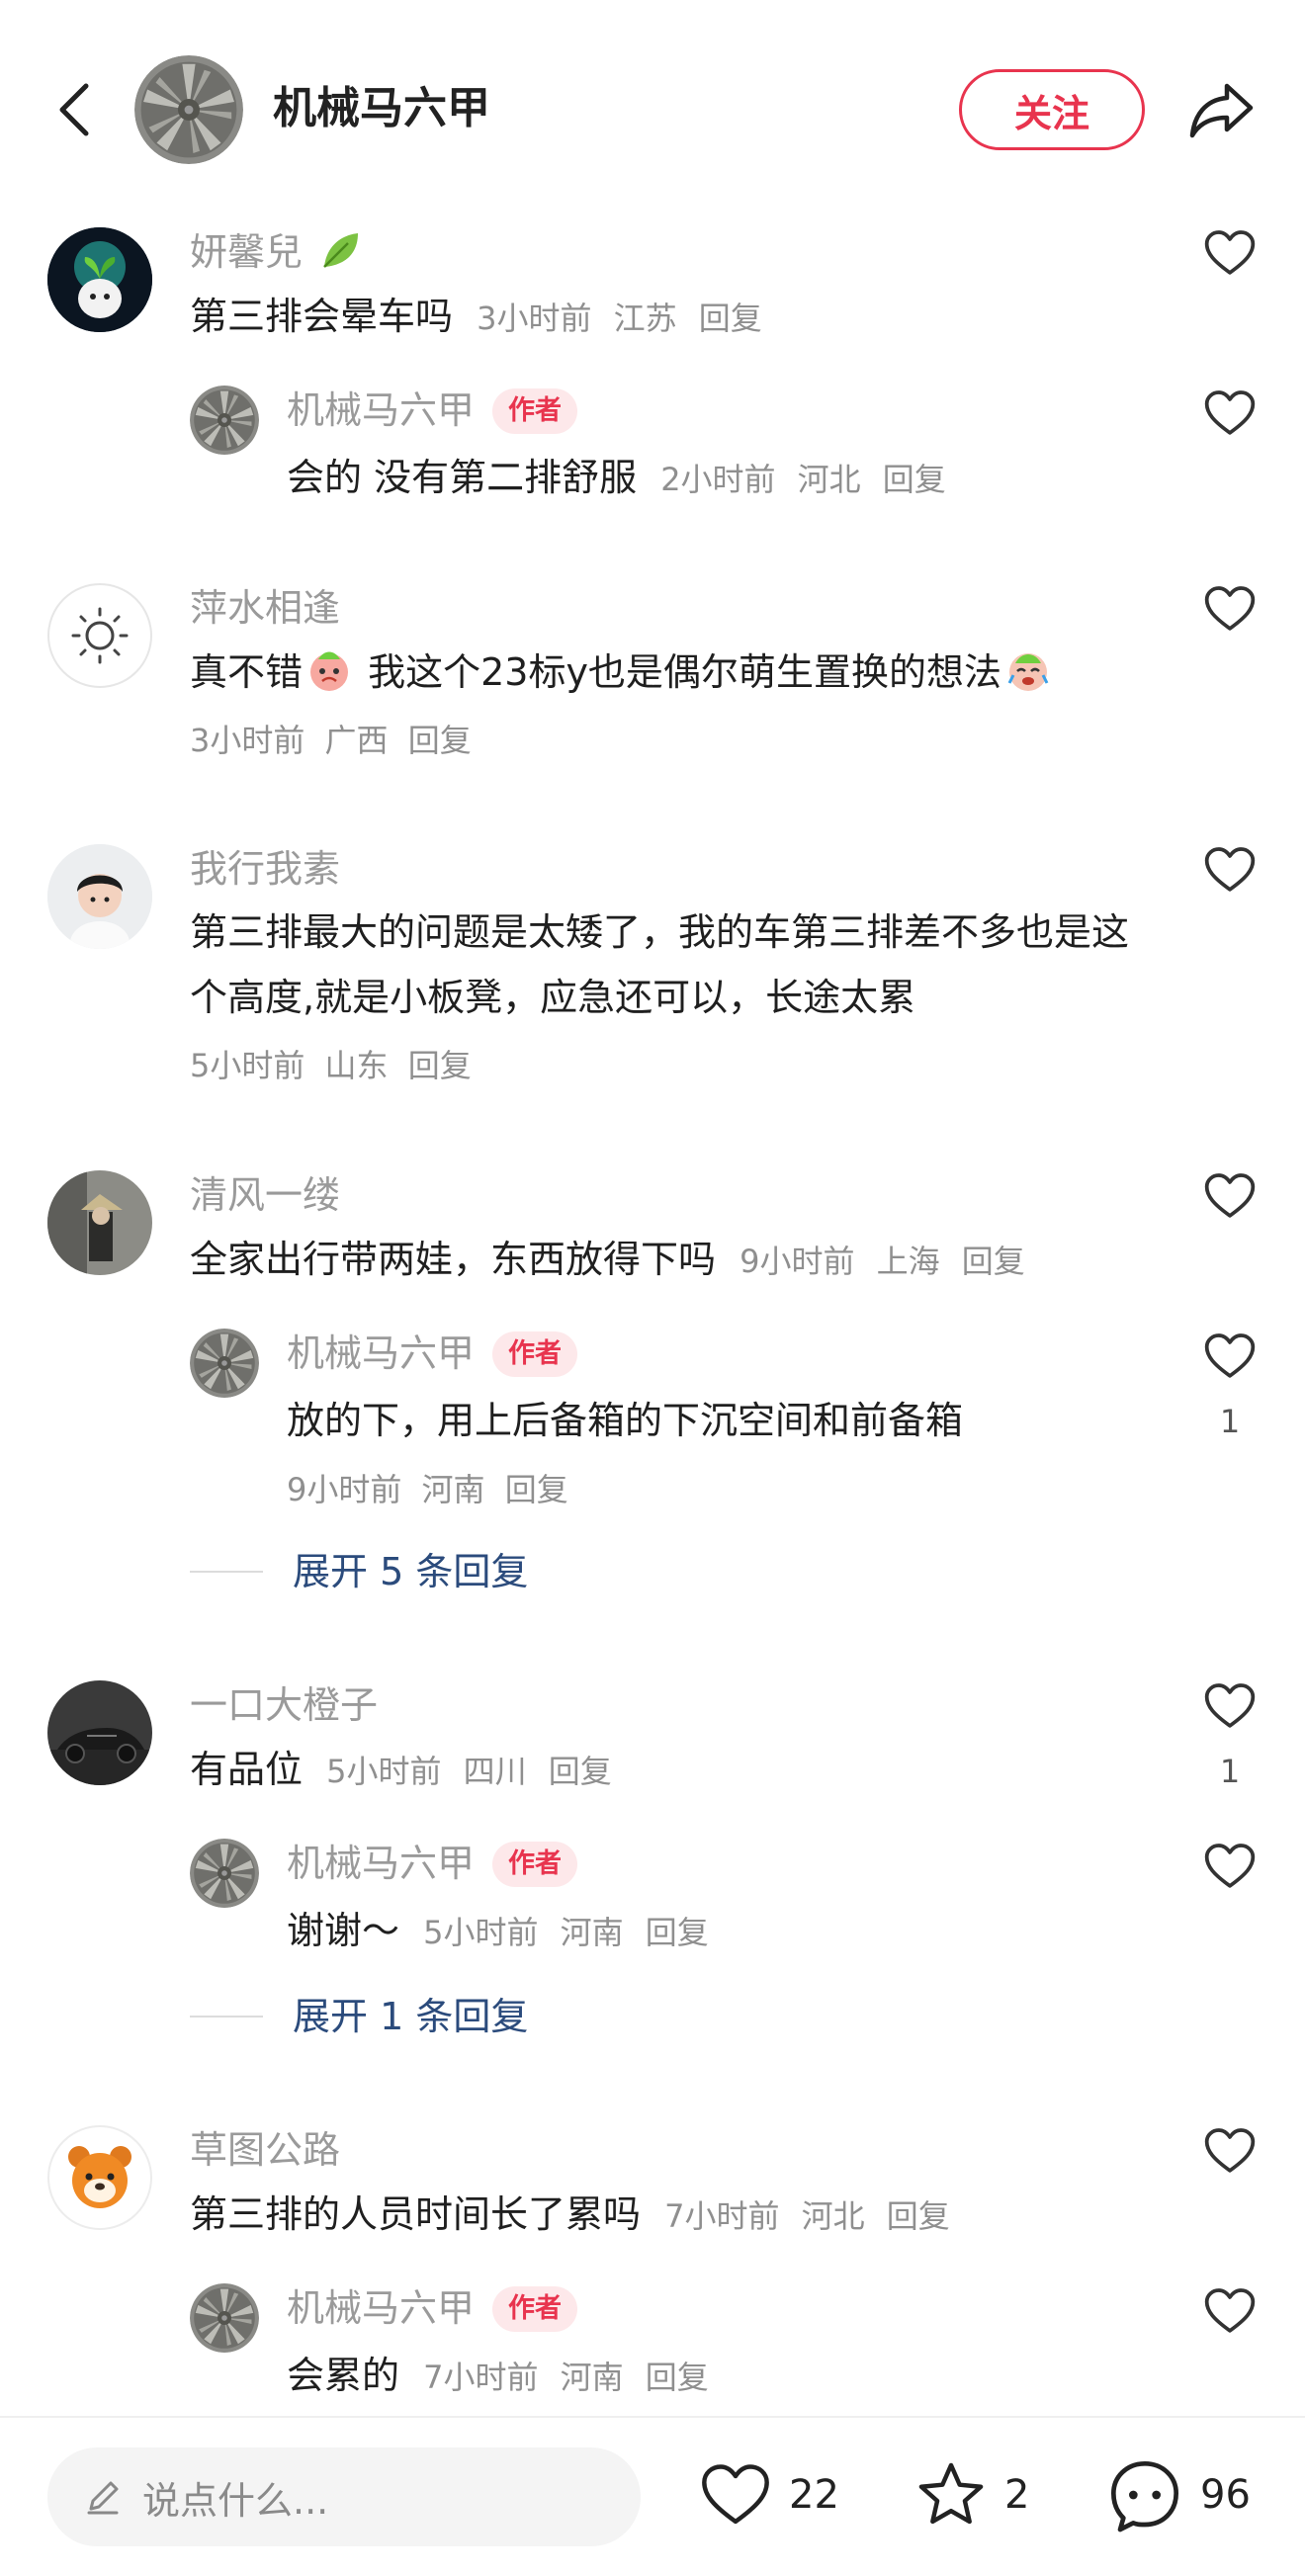 This screenshot has width=1305, height=2576. What do you see at coordinates (653, 110) in the screenshot?
I see `post-header: 机械马六甲 关注` at bounding box center [653, 110].